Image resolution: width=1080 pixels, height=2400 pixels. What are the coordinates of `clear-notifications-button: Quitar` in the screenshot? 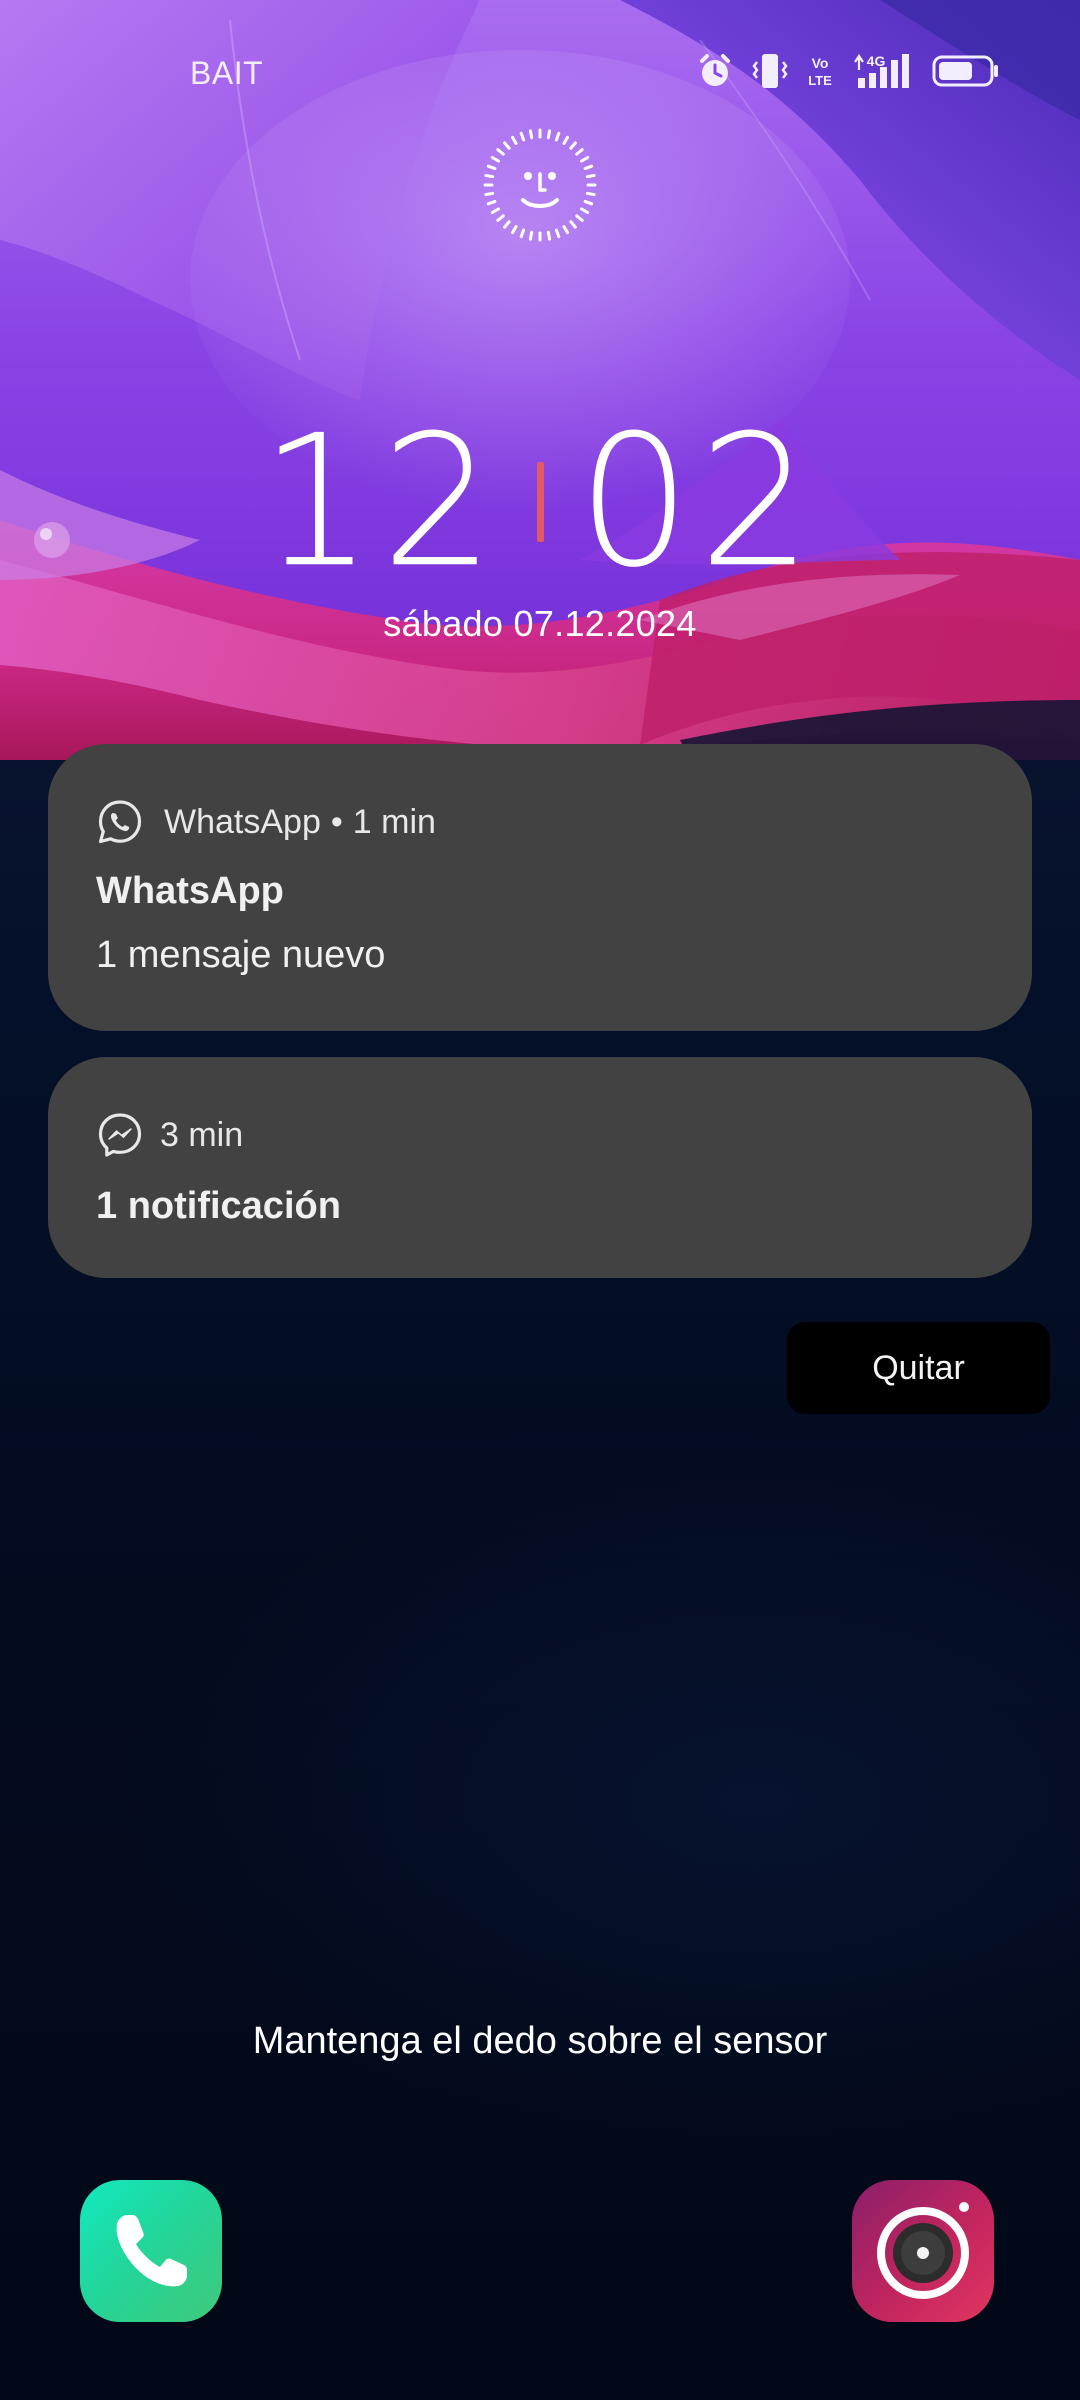 It's located at (918, 1368).